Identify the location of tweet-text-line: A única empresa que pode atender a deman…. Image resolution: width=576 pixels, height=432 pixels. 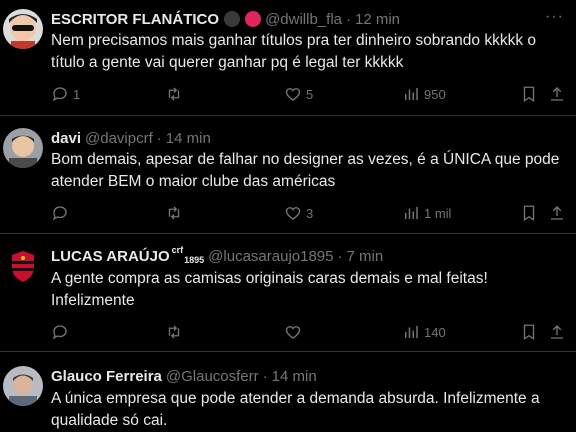
(295, 398).